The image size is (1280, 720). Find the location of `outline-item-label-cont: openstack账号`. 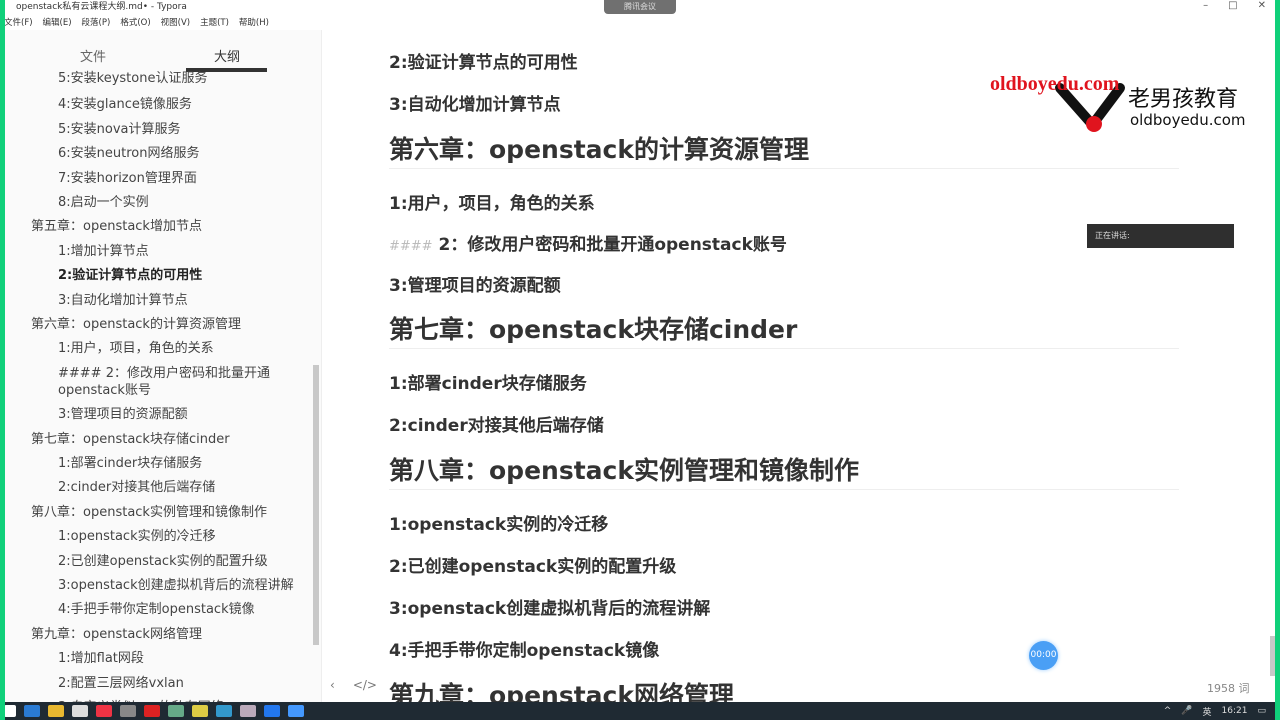

outline-item-label-cont: openstack账号 is located at coordinates (104, 390).